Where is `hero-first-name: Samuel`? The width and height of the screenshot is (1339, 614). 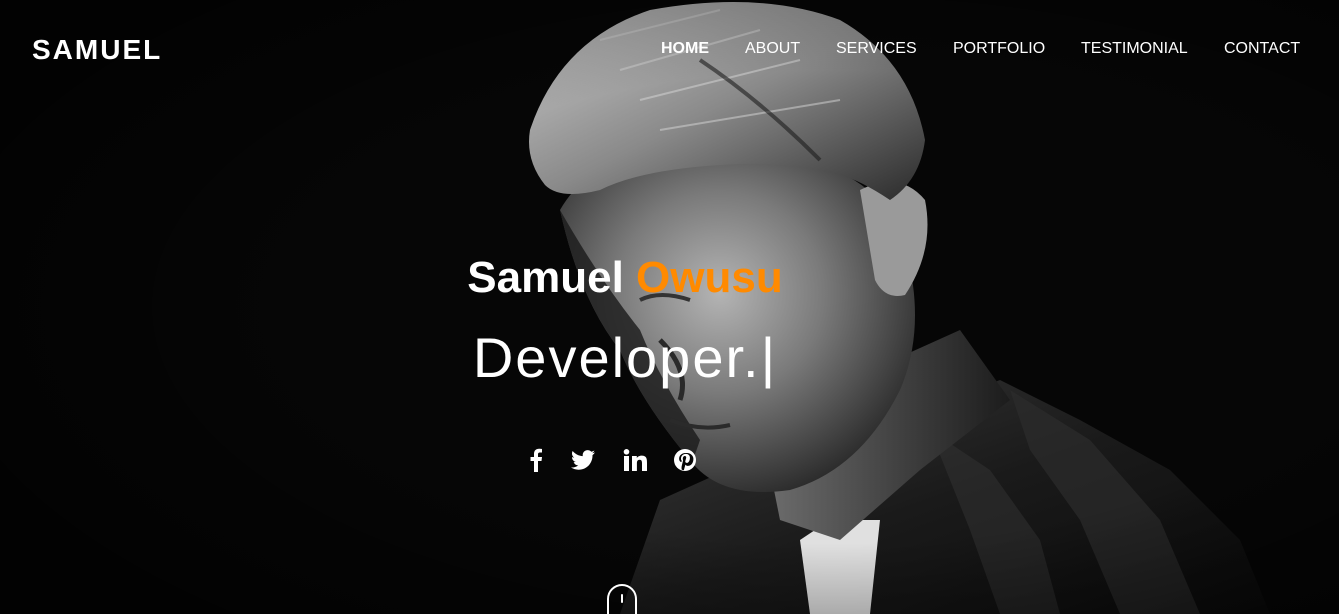
hero-first-name: Samuel is located at coordinates (545, 277).